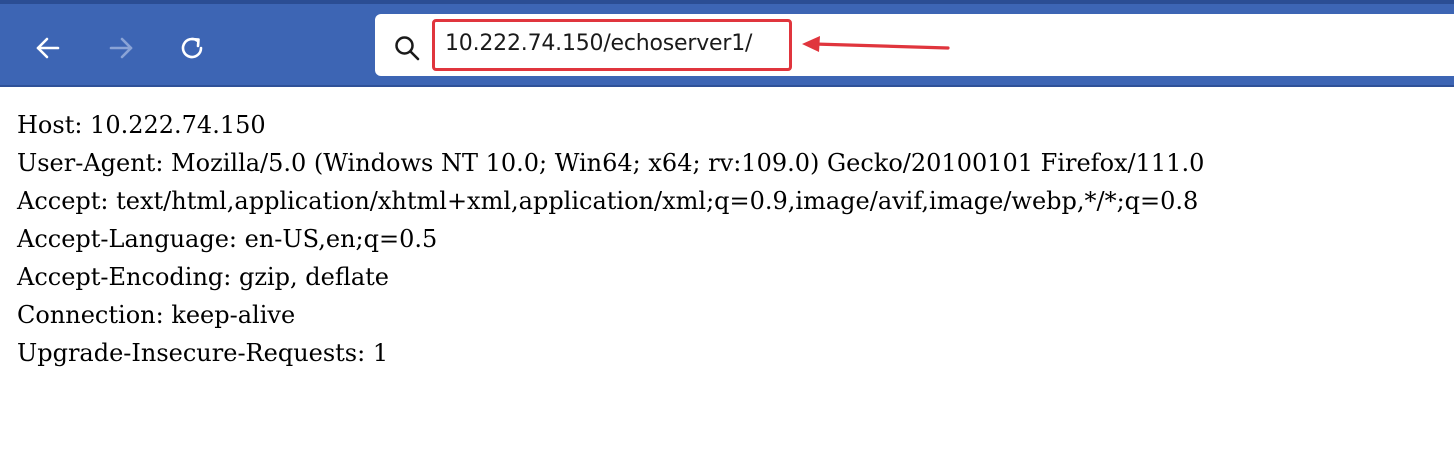 The image size is (1454, 459). Describe the element at coordinates (407, 48) in the screenshot. I see `search-icon` at that location.